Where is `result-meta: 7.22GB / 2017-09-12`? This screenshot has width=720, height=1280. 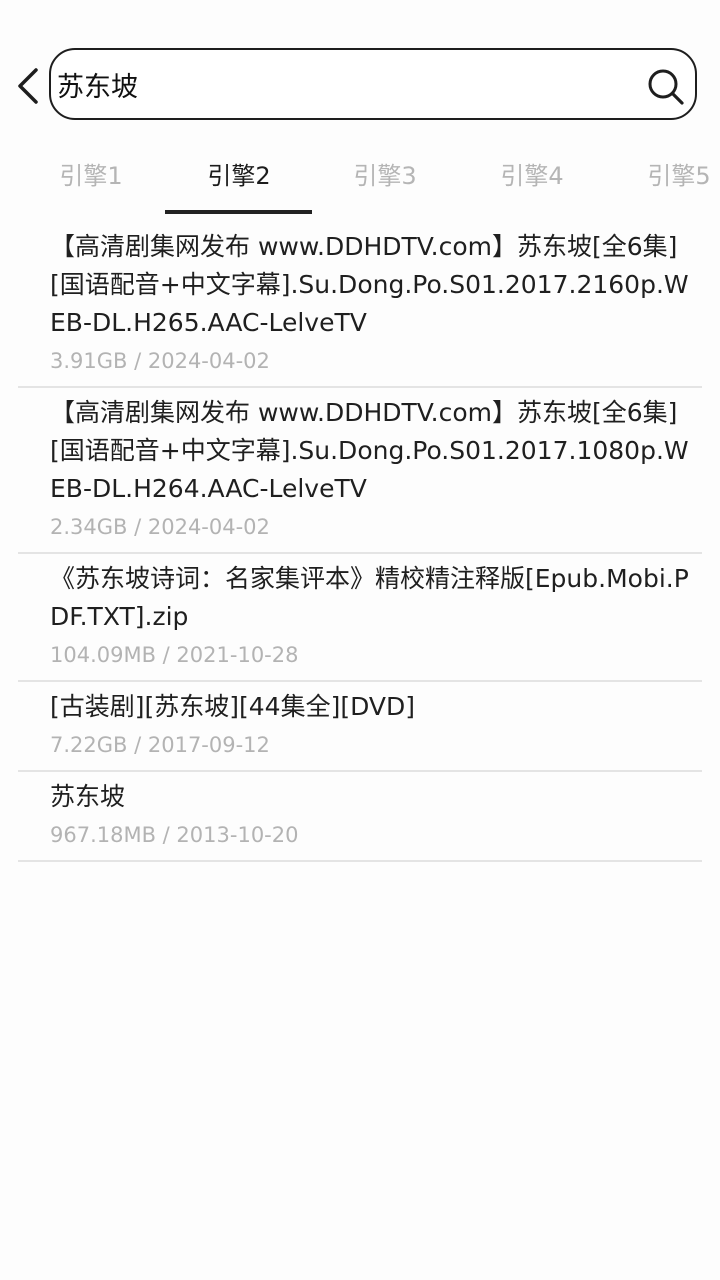 result-meta: 7.22GB / 2017-09-12 is located at coordinates (160, 745).